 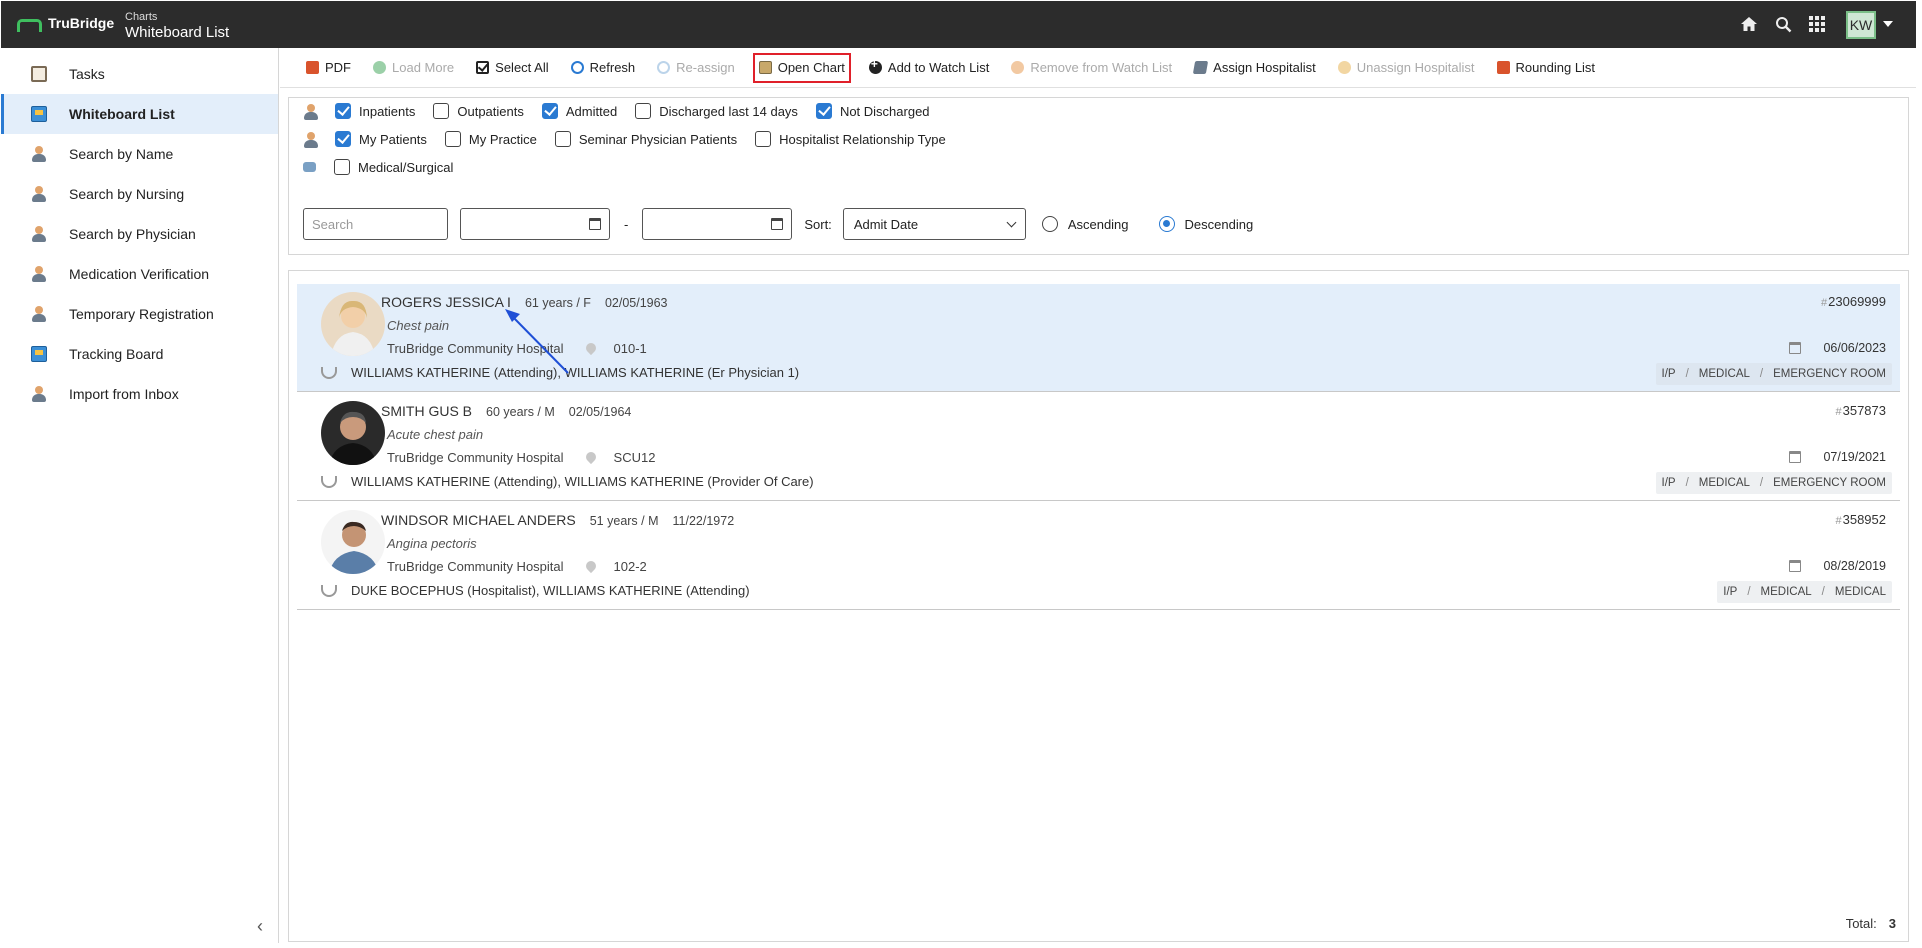 What do you see at coordinates (1546, 68) in the screenshot?
I see `rounding-list-button: Rounding List` at bounding box center [1546, 68].